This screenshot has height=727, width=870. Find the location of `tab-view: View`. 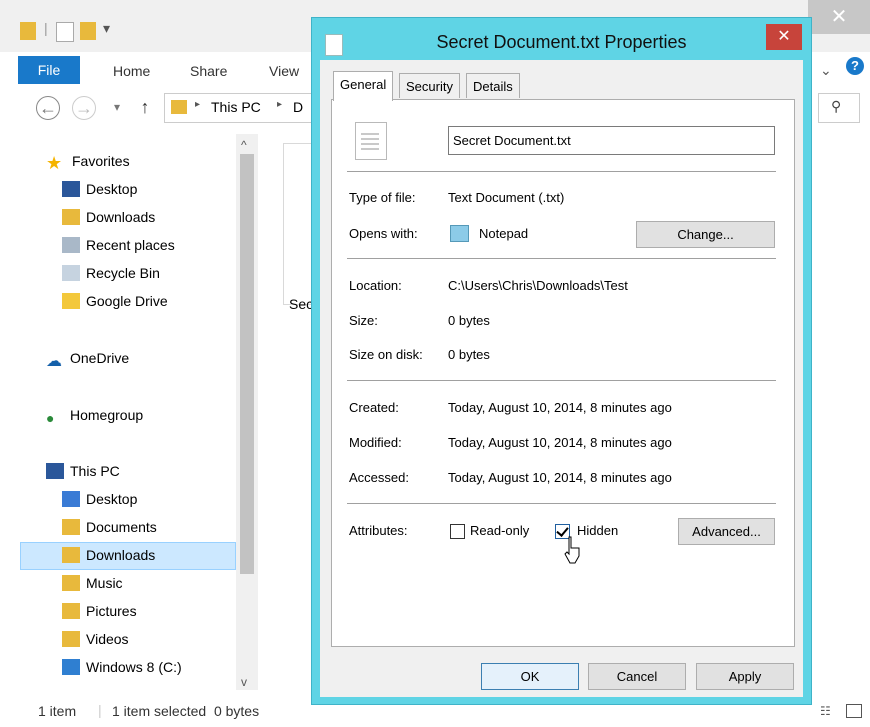

tab-view: View is located at coordinates (284, 71).